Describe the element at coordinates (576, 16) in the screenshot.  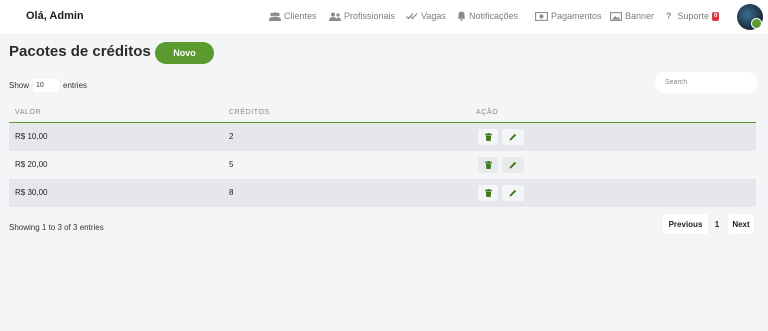
I see `nav-pagamentos-label: Pagamentos` at that location.